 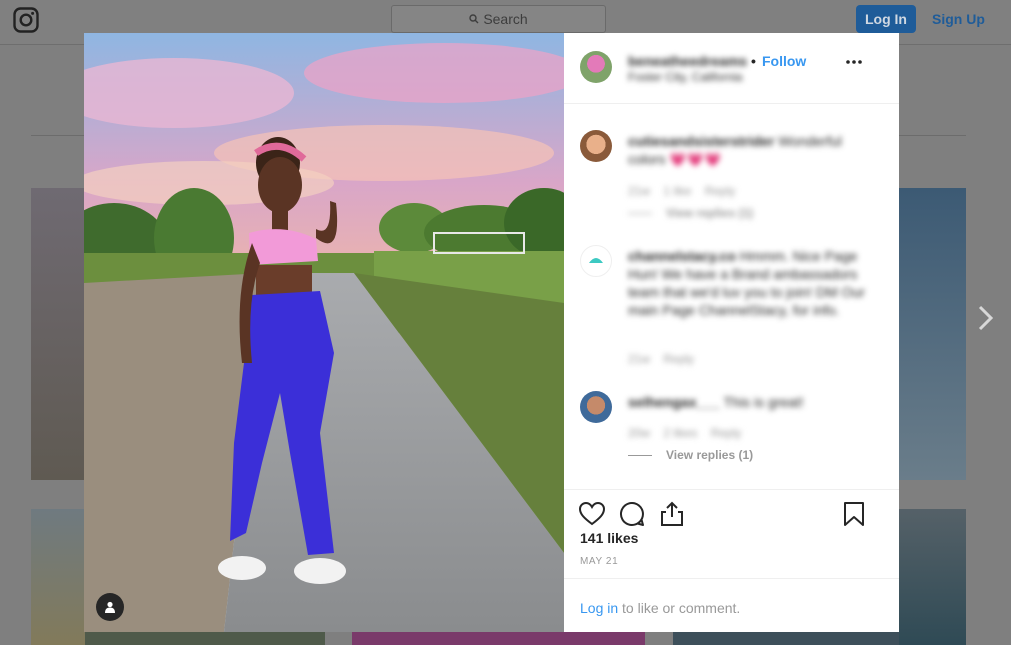 I want to click on likes-count: 141 likes, so click(x=609, y=538).